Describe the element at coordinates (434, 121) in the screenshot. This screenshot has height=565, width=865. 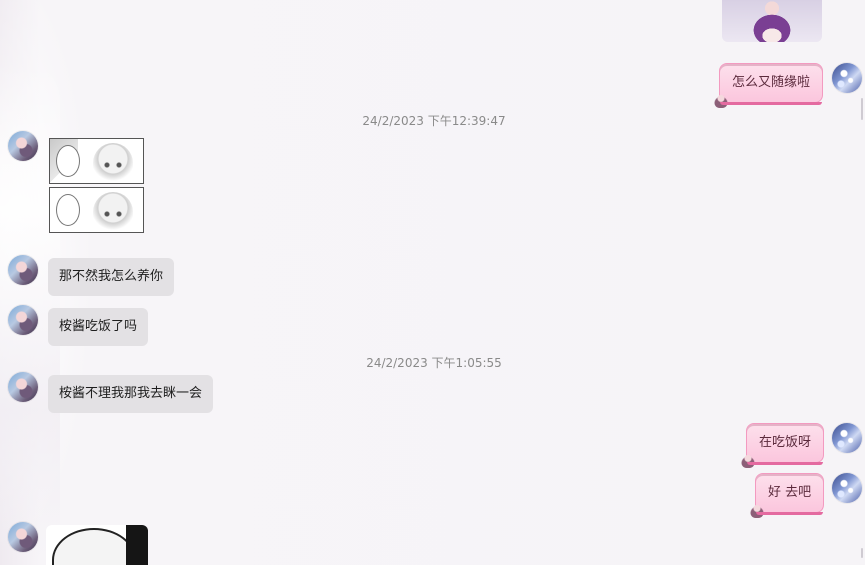
I see `message-timestamp: 24/2/2023 下午12:39:47` at that location.